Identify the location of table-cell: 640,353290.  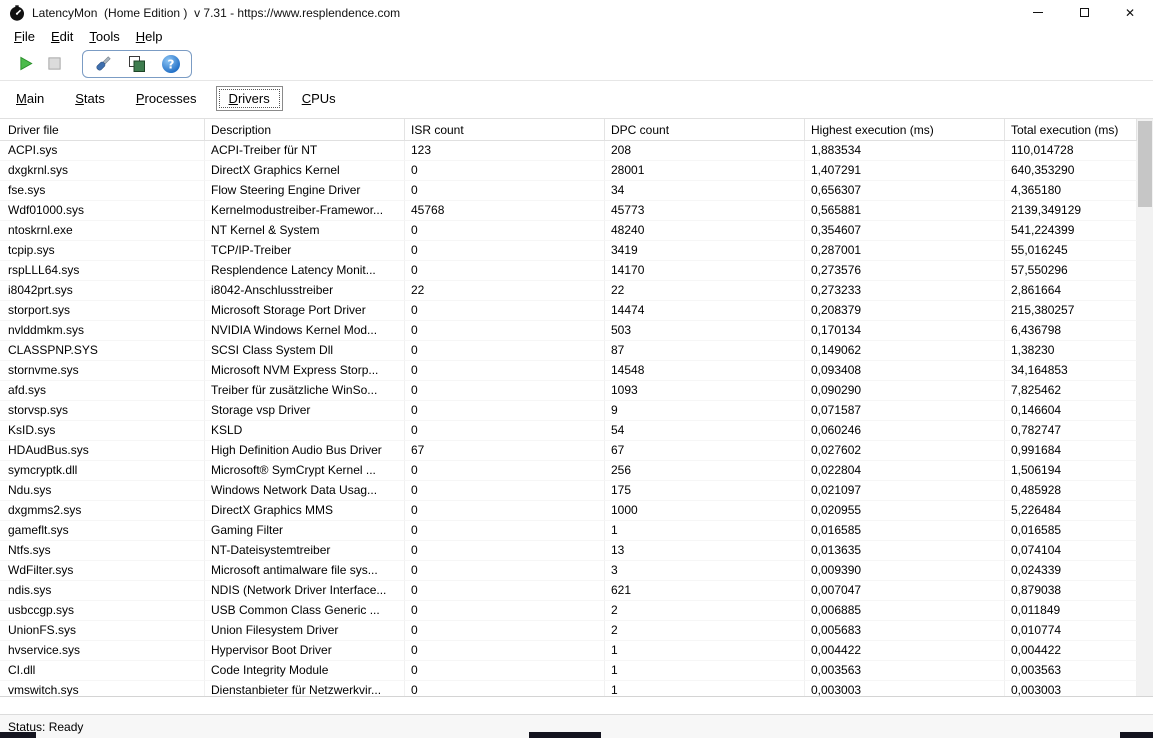
(1071, 171).